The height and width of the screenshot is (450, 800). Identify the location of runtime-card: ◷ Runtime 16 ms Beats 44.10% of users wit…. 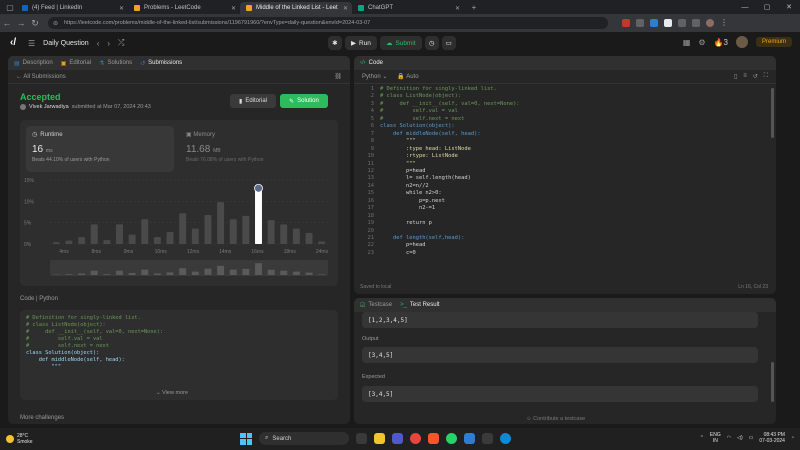
(100, 149).